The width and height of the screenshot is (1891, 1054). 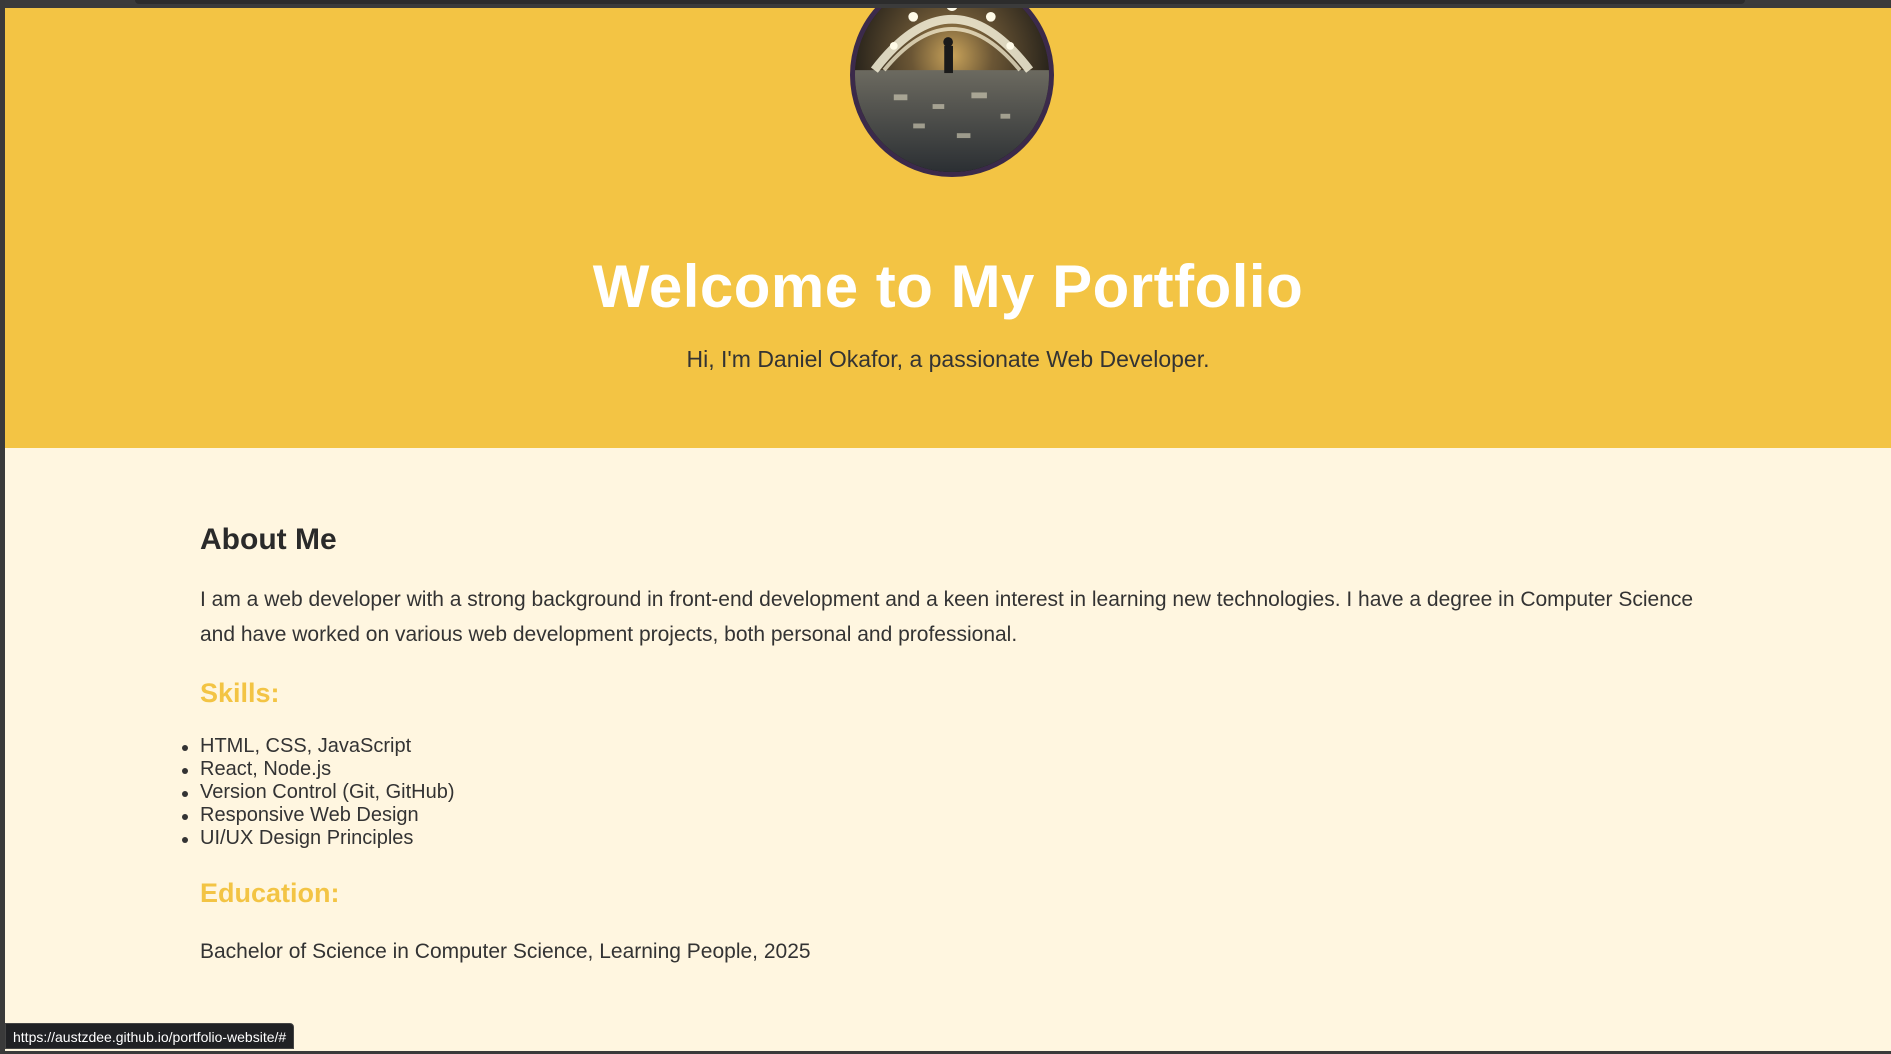 I want to click on hero-title: Welcome to My Portfolio, so click(x=948, y=286).